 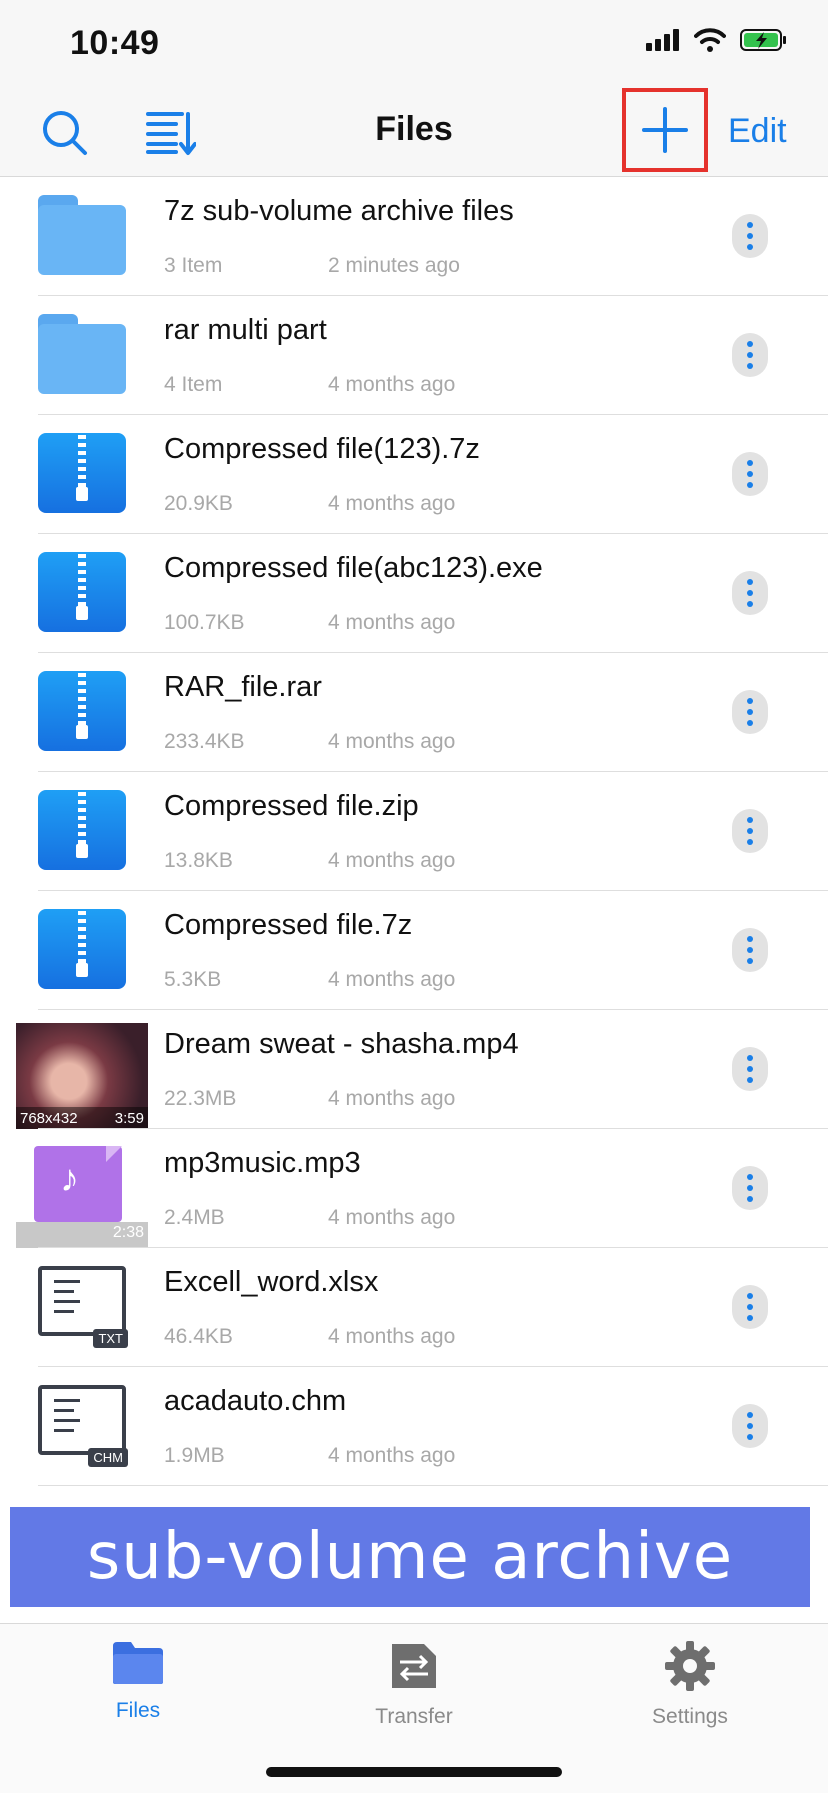 I want to click on file-row: TXT Excell_word.xlsx 46.4KB 4 months ago, so click(x=414, y=1307).